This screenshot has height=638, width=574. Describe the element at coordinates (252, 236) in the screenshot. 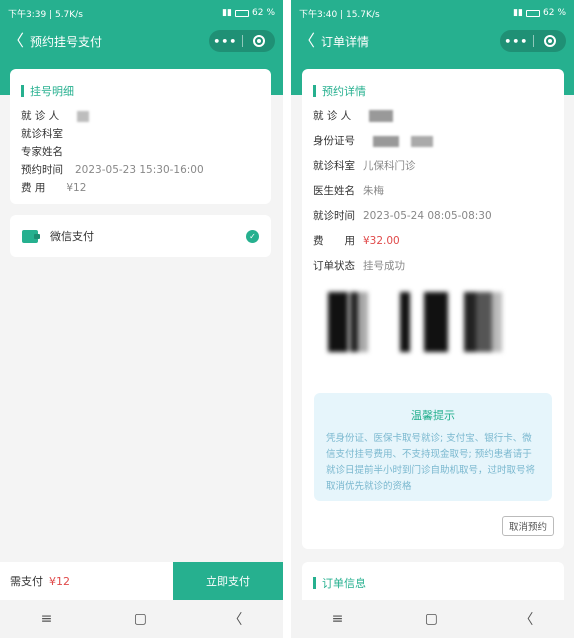

I see `check-icon: ✓` at that location.